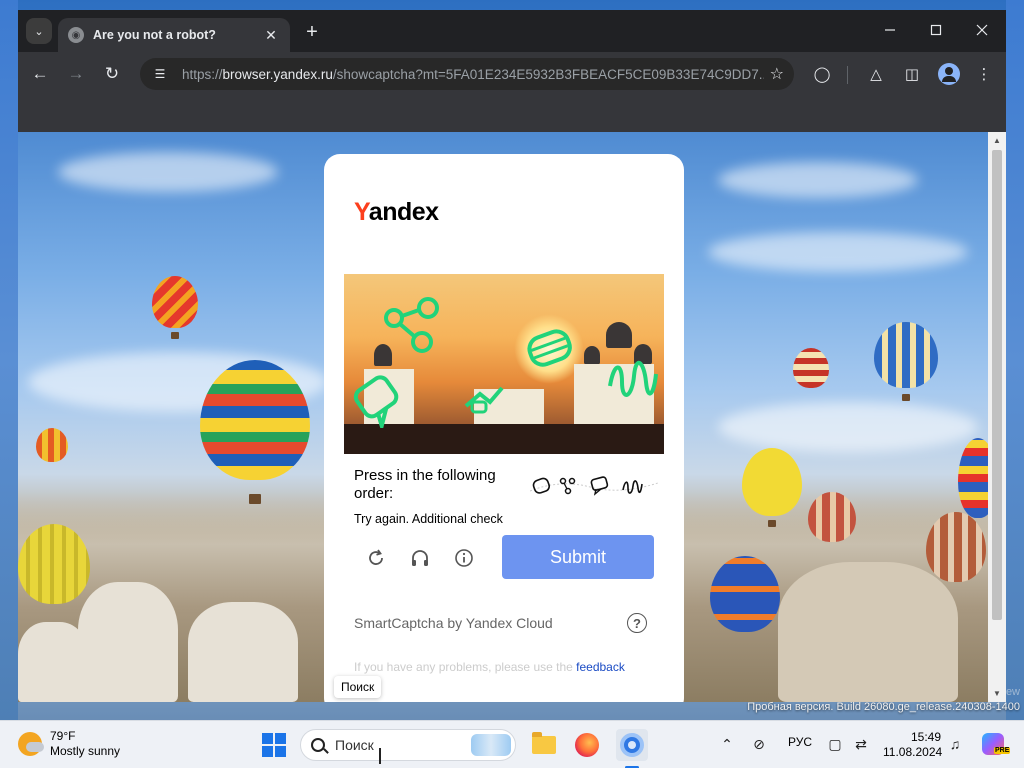 The width and height of the screenshot is (1024, 768). What do you see at coordinates (822, 74) in the screenshot?
I see `extensions-icon: ◯` at bounding box center [822, 74].